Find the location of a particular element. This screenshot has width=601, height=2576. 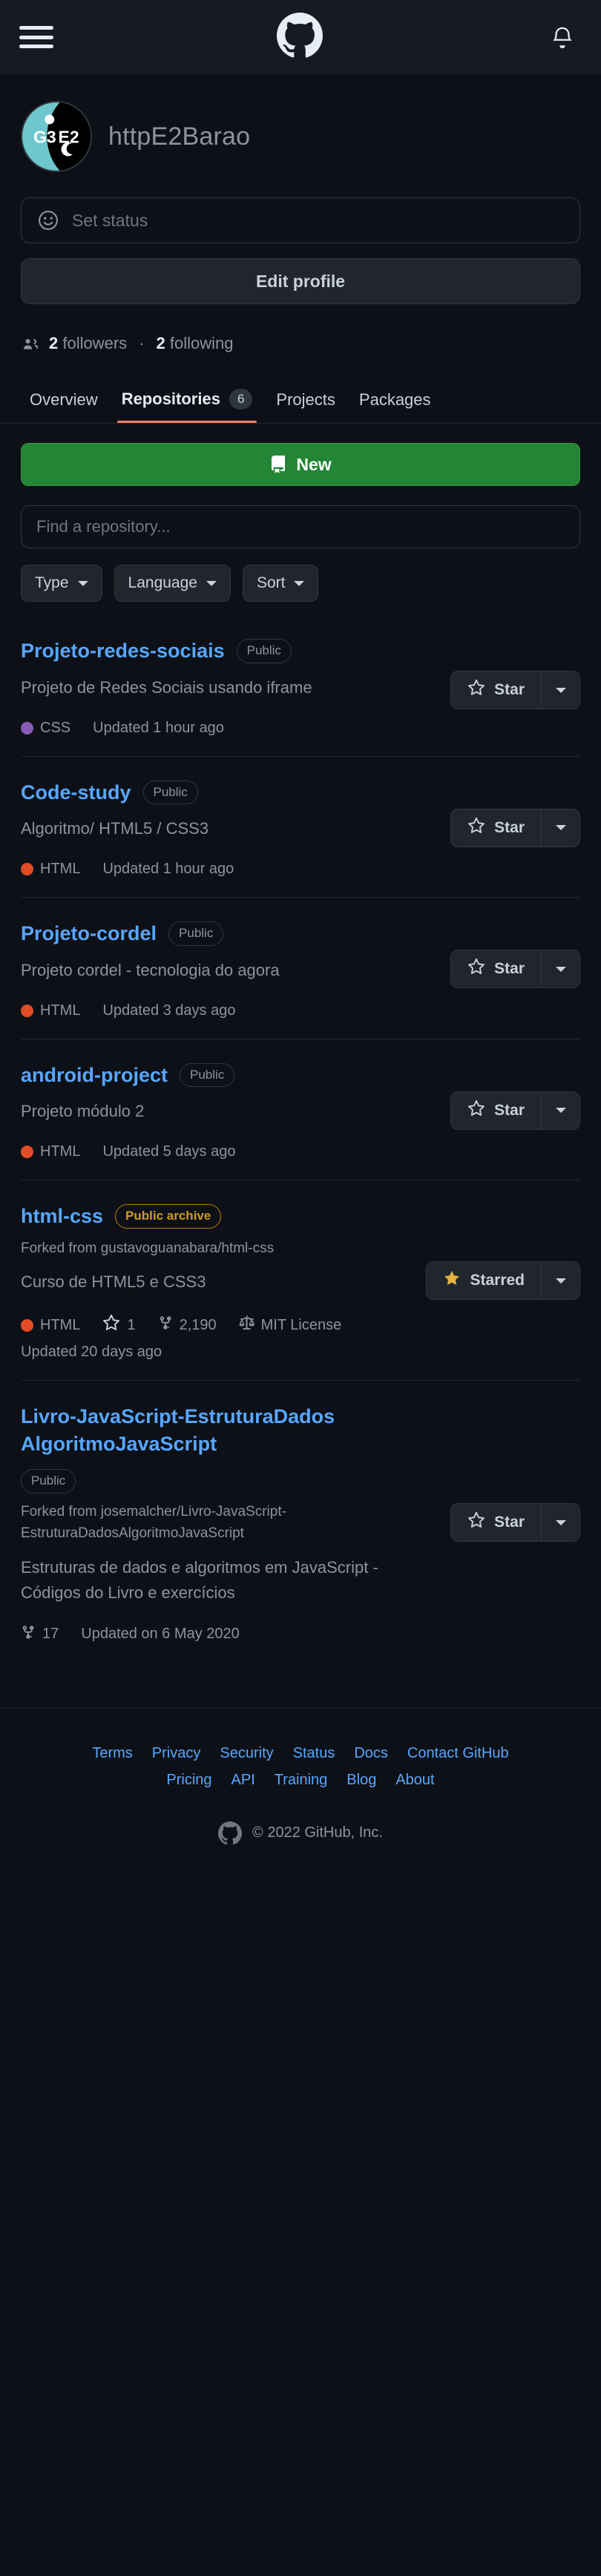

footer-link-status: Status is located at coordinates (314, 1753).